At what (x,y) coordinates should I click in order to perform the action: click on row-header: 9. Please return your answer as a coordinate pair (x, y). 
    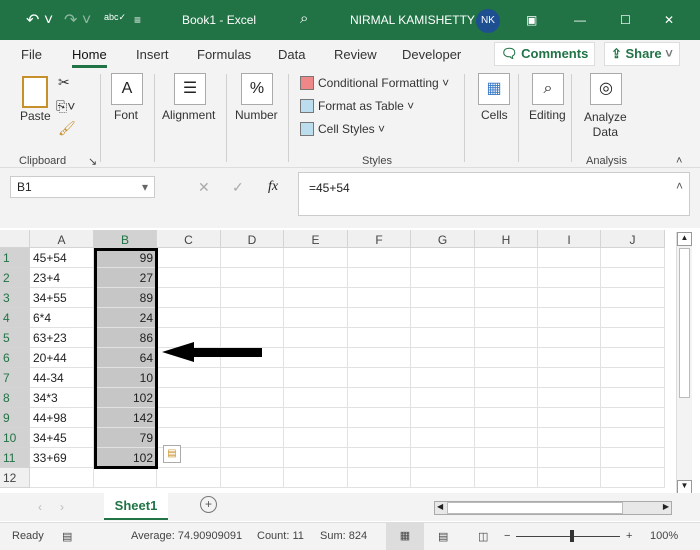
    Looking at the image, I should click on (15, 418).